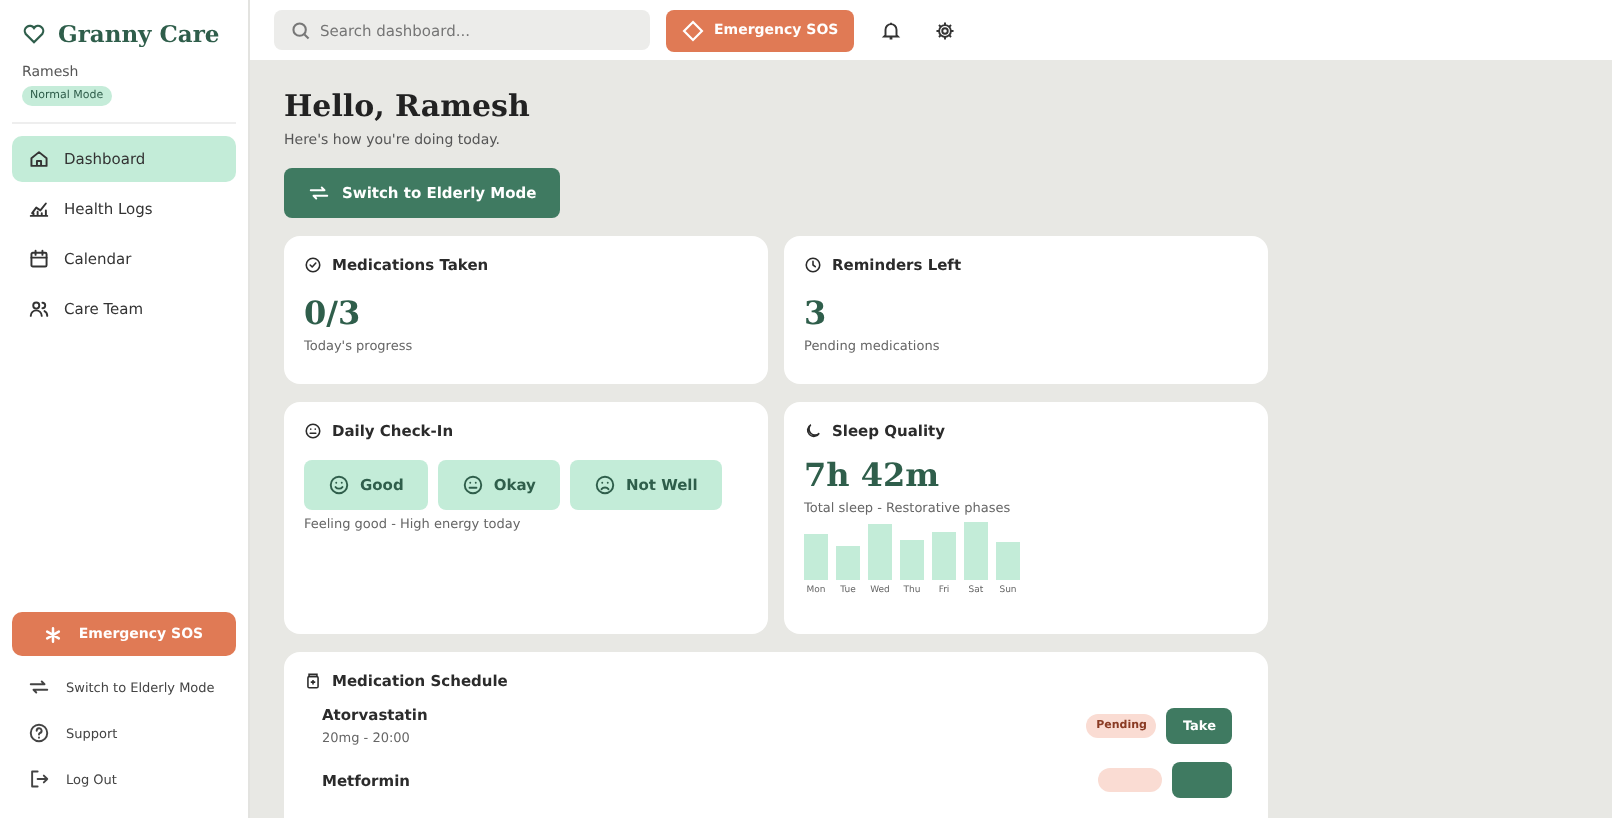 The height and width of the screenshot is (818, 1612). I want to click on app-name: Granny Care, so click(139, 34).